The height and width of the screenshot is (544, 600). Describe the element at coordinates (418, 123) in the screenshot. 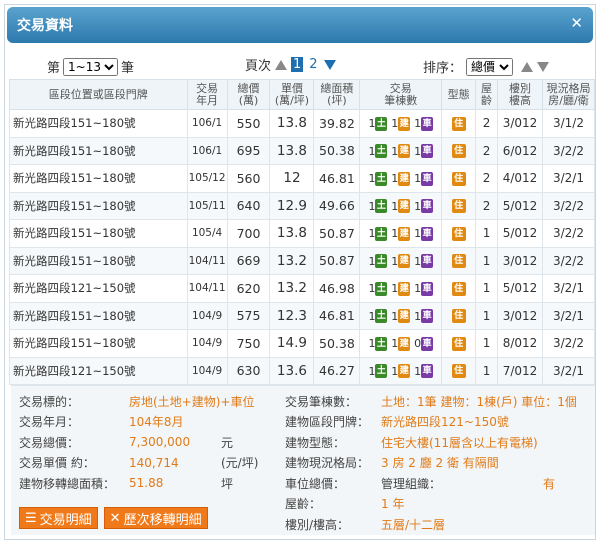

I see `parking-count: 1` at that location.